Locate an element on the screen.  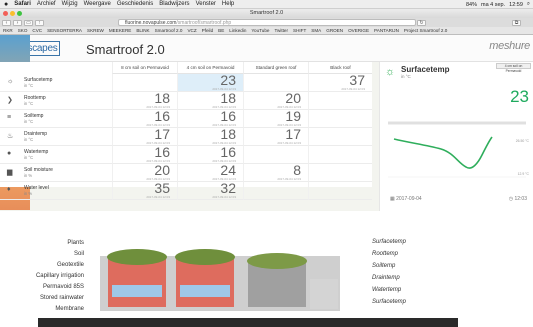
sensor-value: 19 is located at coordinates (293, 116).